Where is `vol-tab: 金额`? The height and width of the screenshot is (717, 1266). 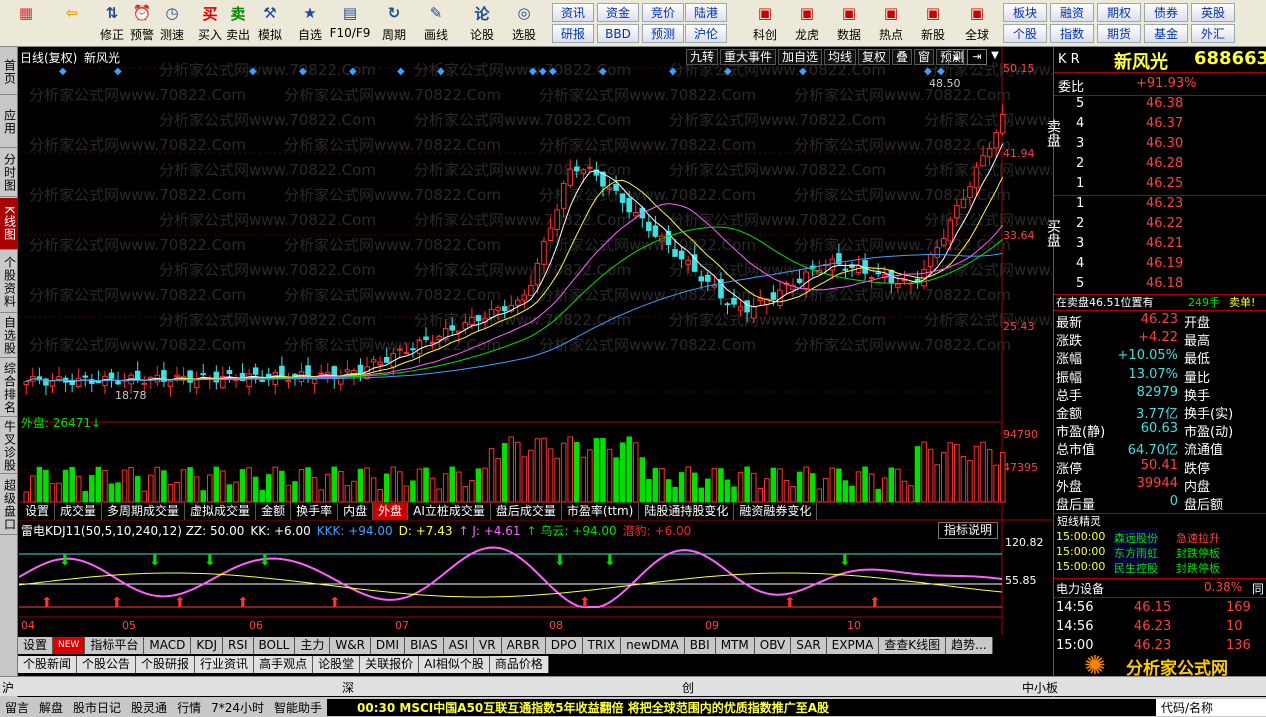
vol-tab: 金额 is located at coordinates (274, 511).